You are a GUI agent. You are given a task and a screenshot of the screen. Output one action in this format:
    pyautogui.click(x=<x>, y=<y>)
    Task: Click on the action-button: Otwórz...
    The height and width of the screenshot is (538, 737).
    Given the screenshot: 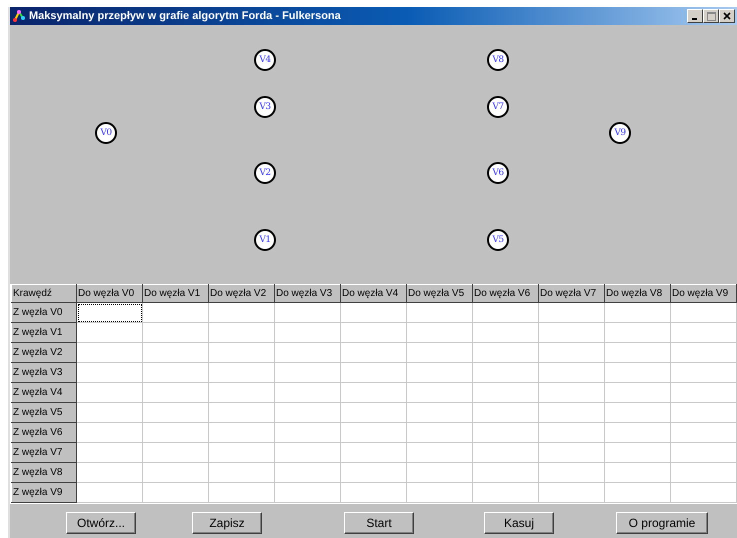 What is the action you would take?
    pyautogui.click(x=101, y=523)
    